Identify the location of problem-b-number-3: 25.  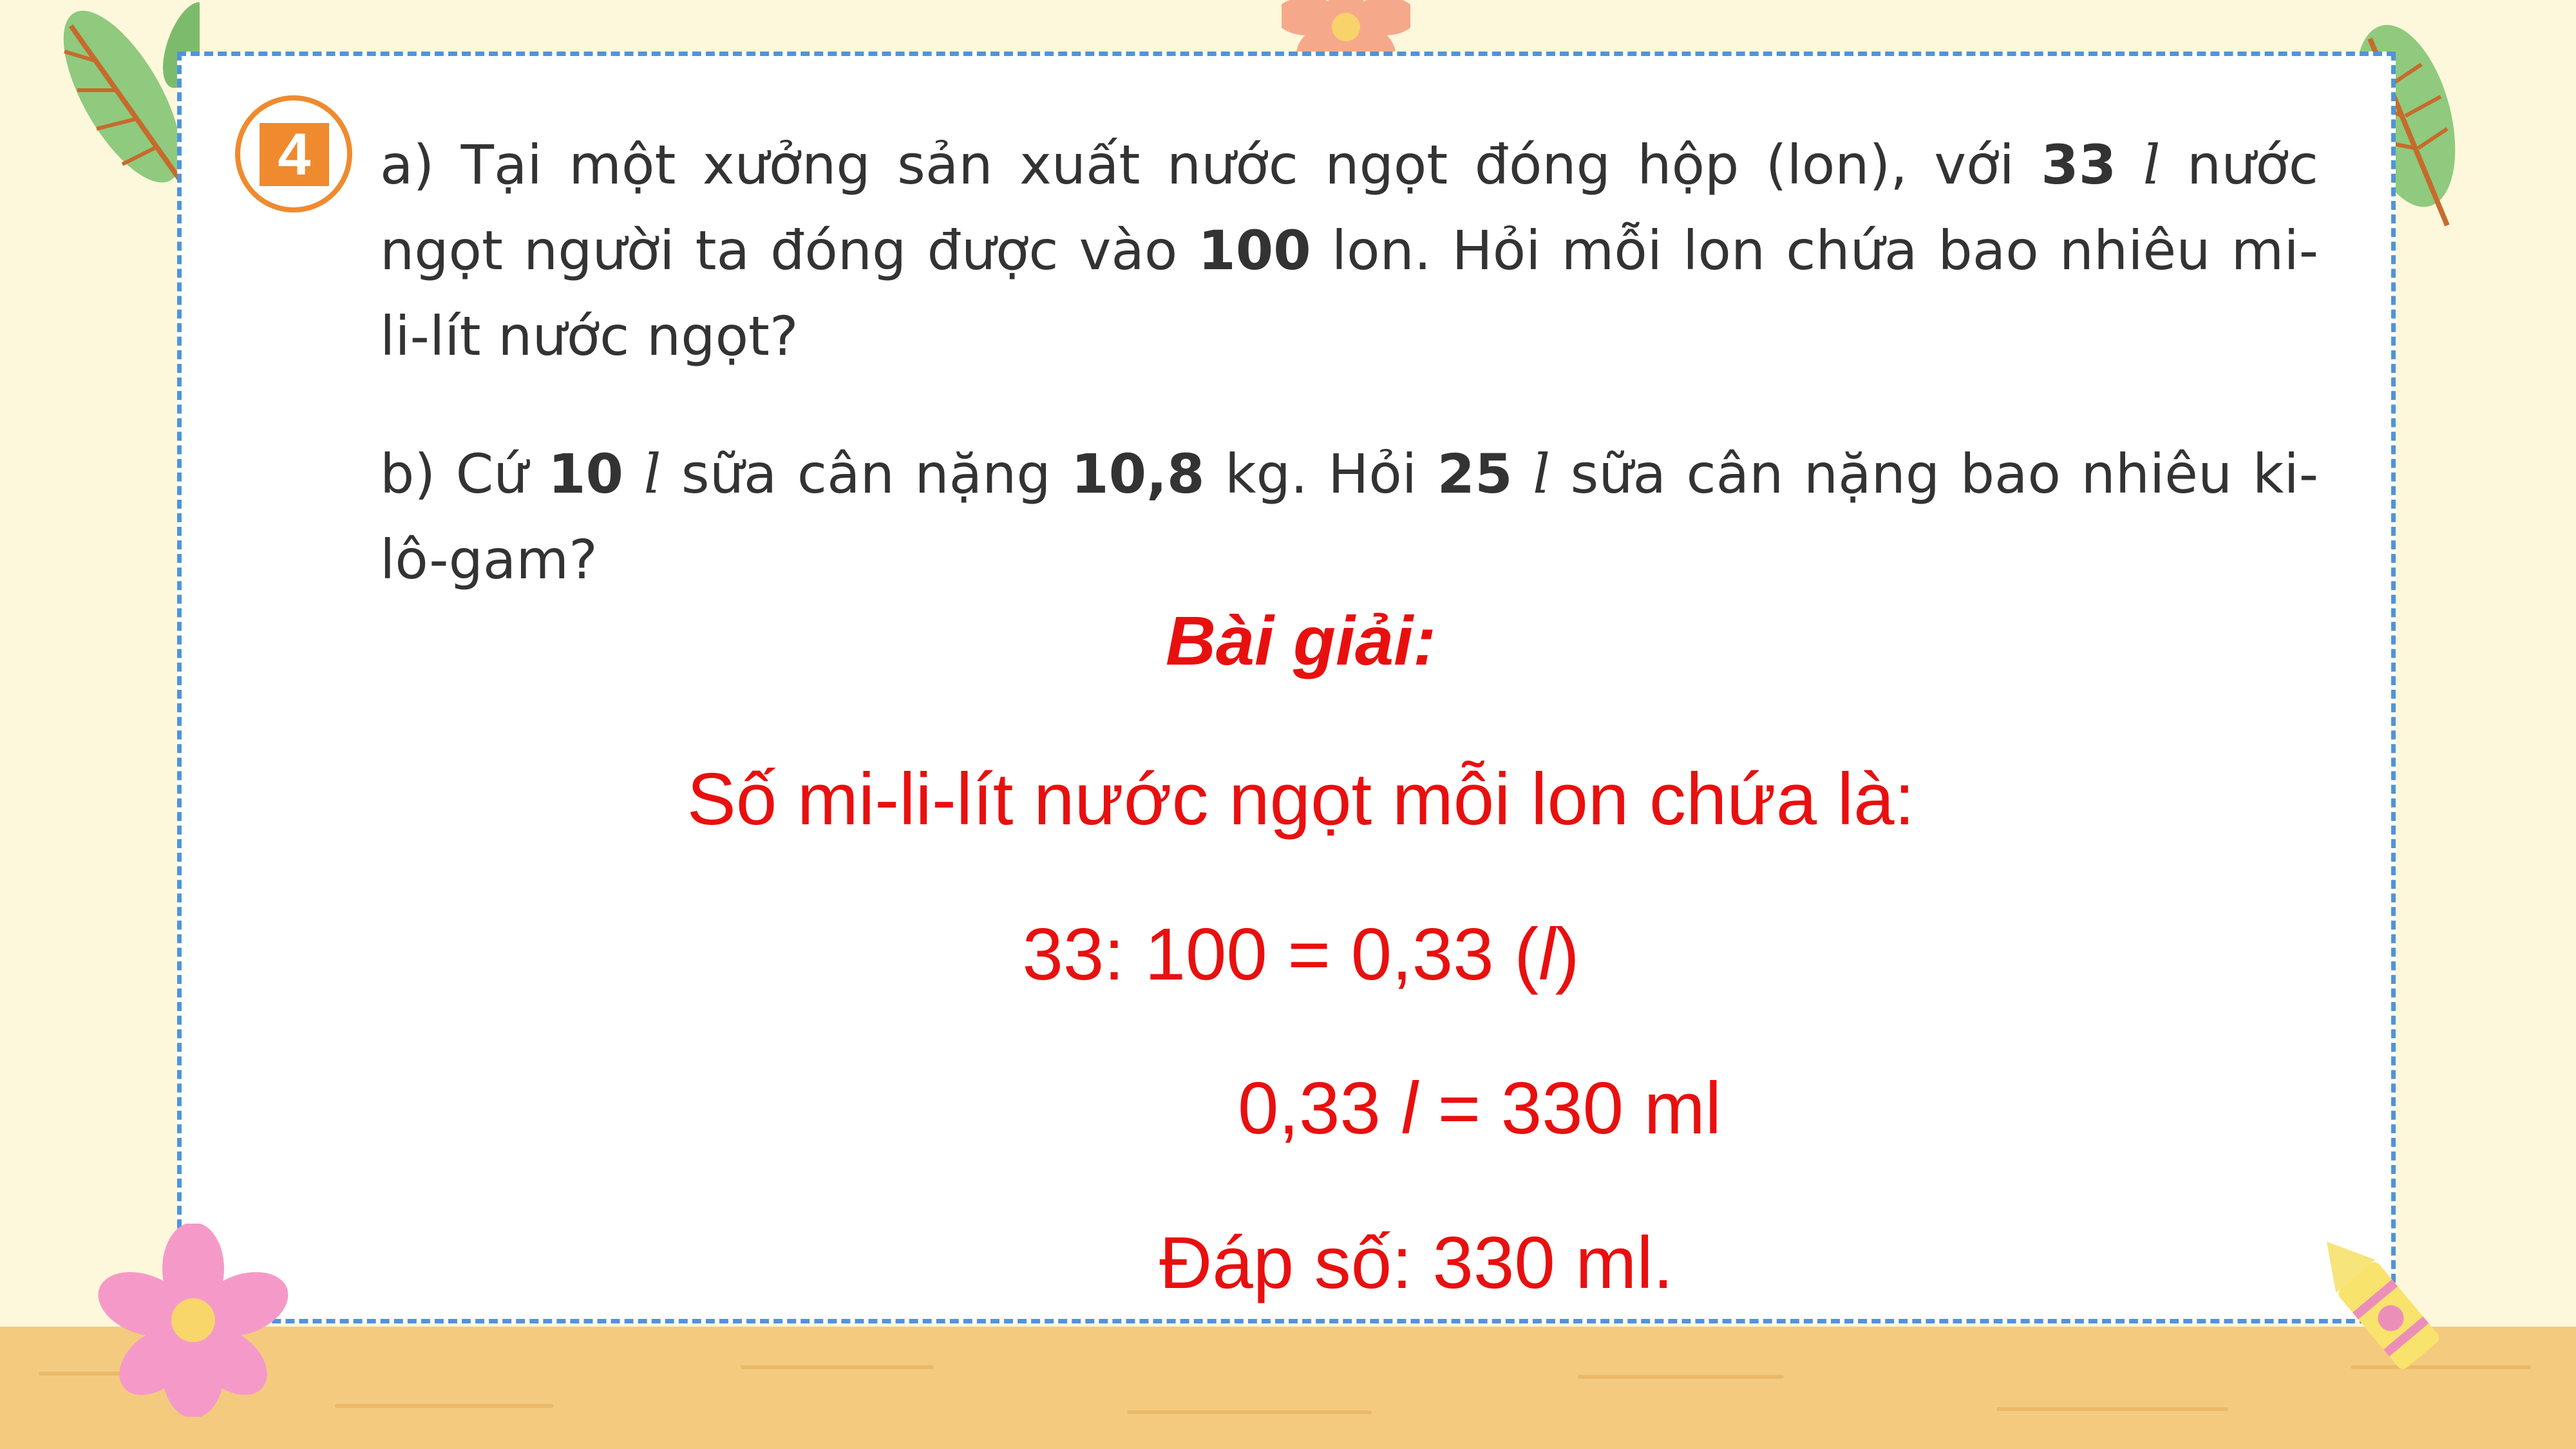
(1475, 474).